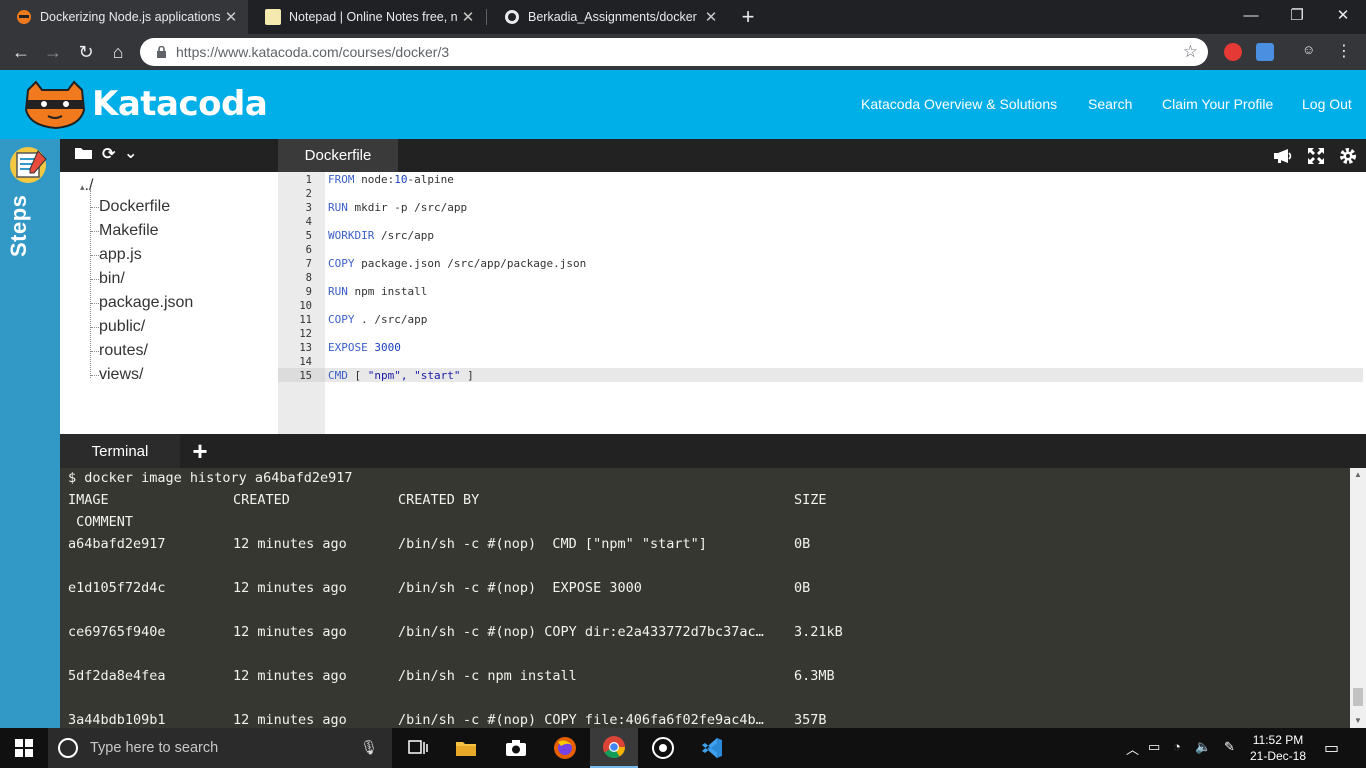 Image resolution: width=1366 pixels, height=768 pixels. Describe the element at coordinates (84, 155) in the screenshot. I see `open-folder-icon` at that location.